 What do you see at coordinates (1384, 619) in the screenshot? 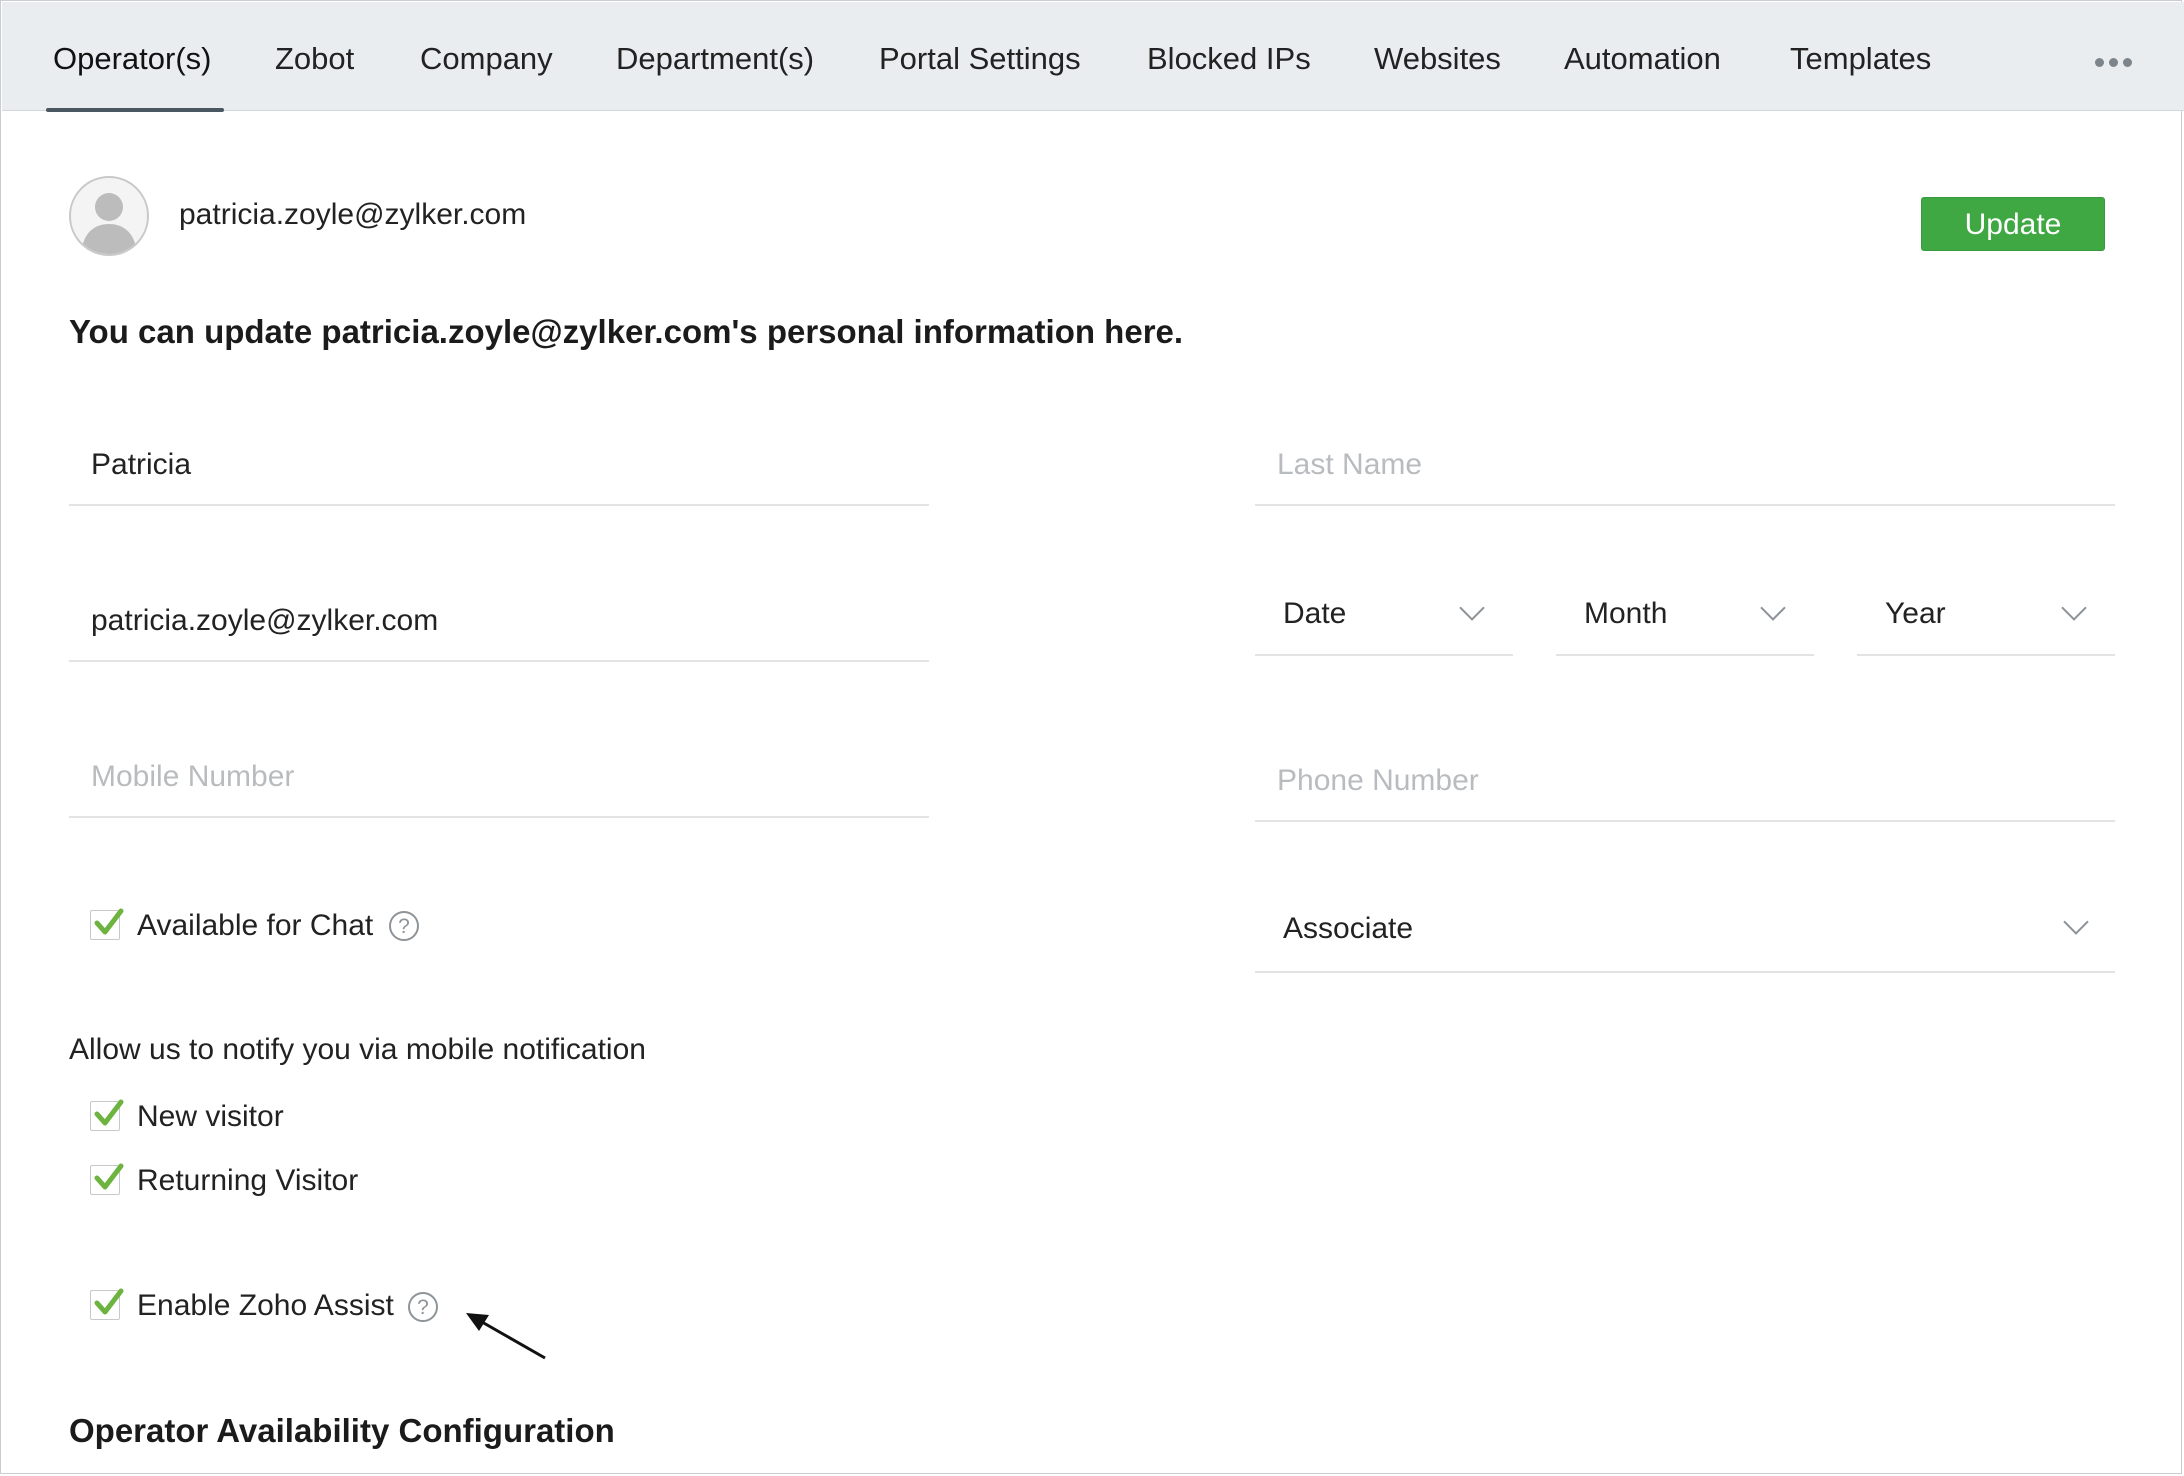
I see `dob-date-select: Date` at bounding box center [1384, 619].